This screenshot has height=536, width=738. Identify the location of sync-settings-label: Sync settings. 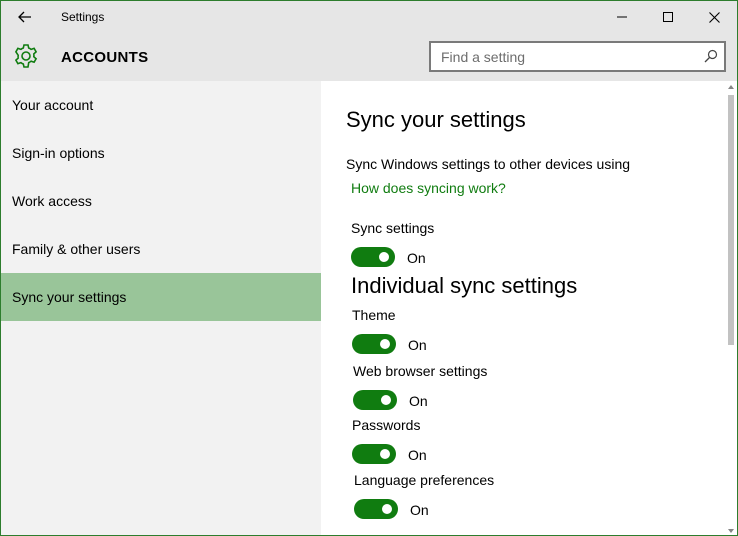
(393, 228).